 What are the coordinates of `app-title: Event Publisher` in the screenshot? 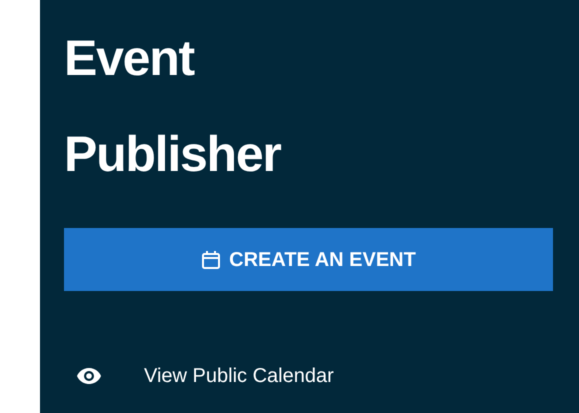 It's located at (173, 106).